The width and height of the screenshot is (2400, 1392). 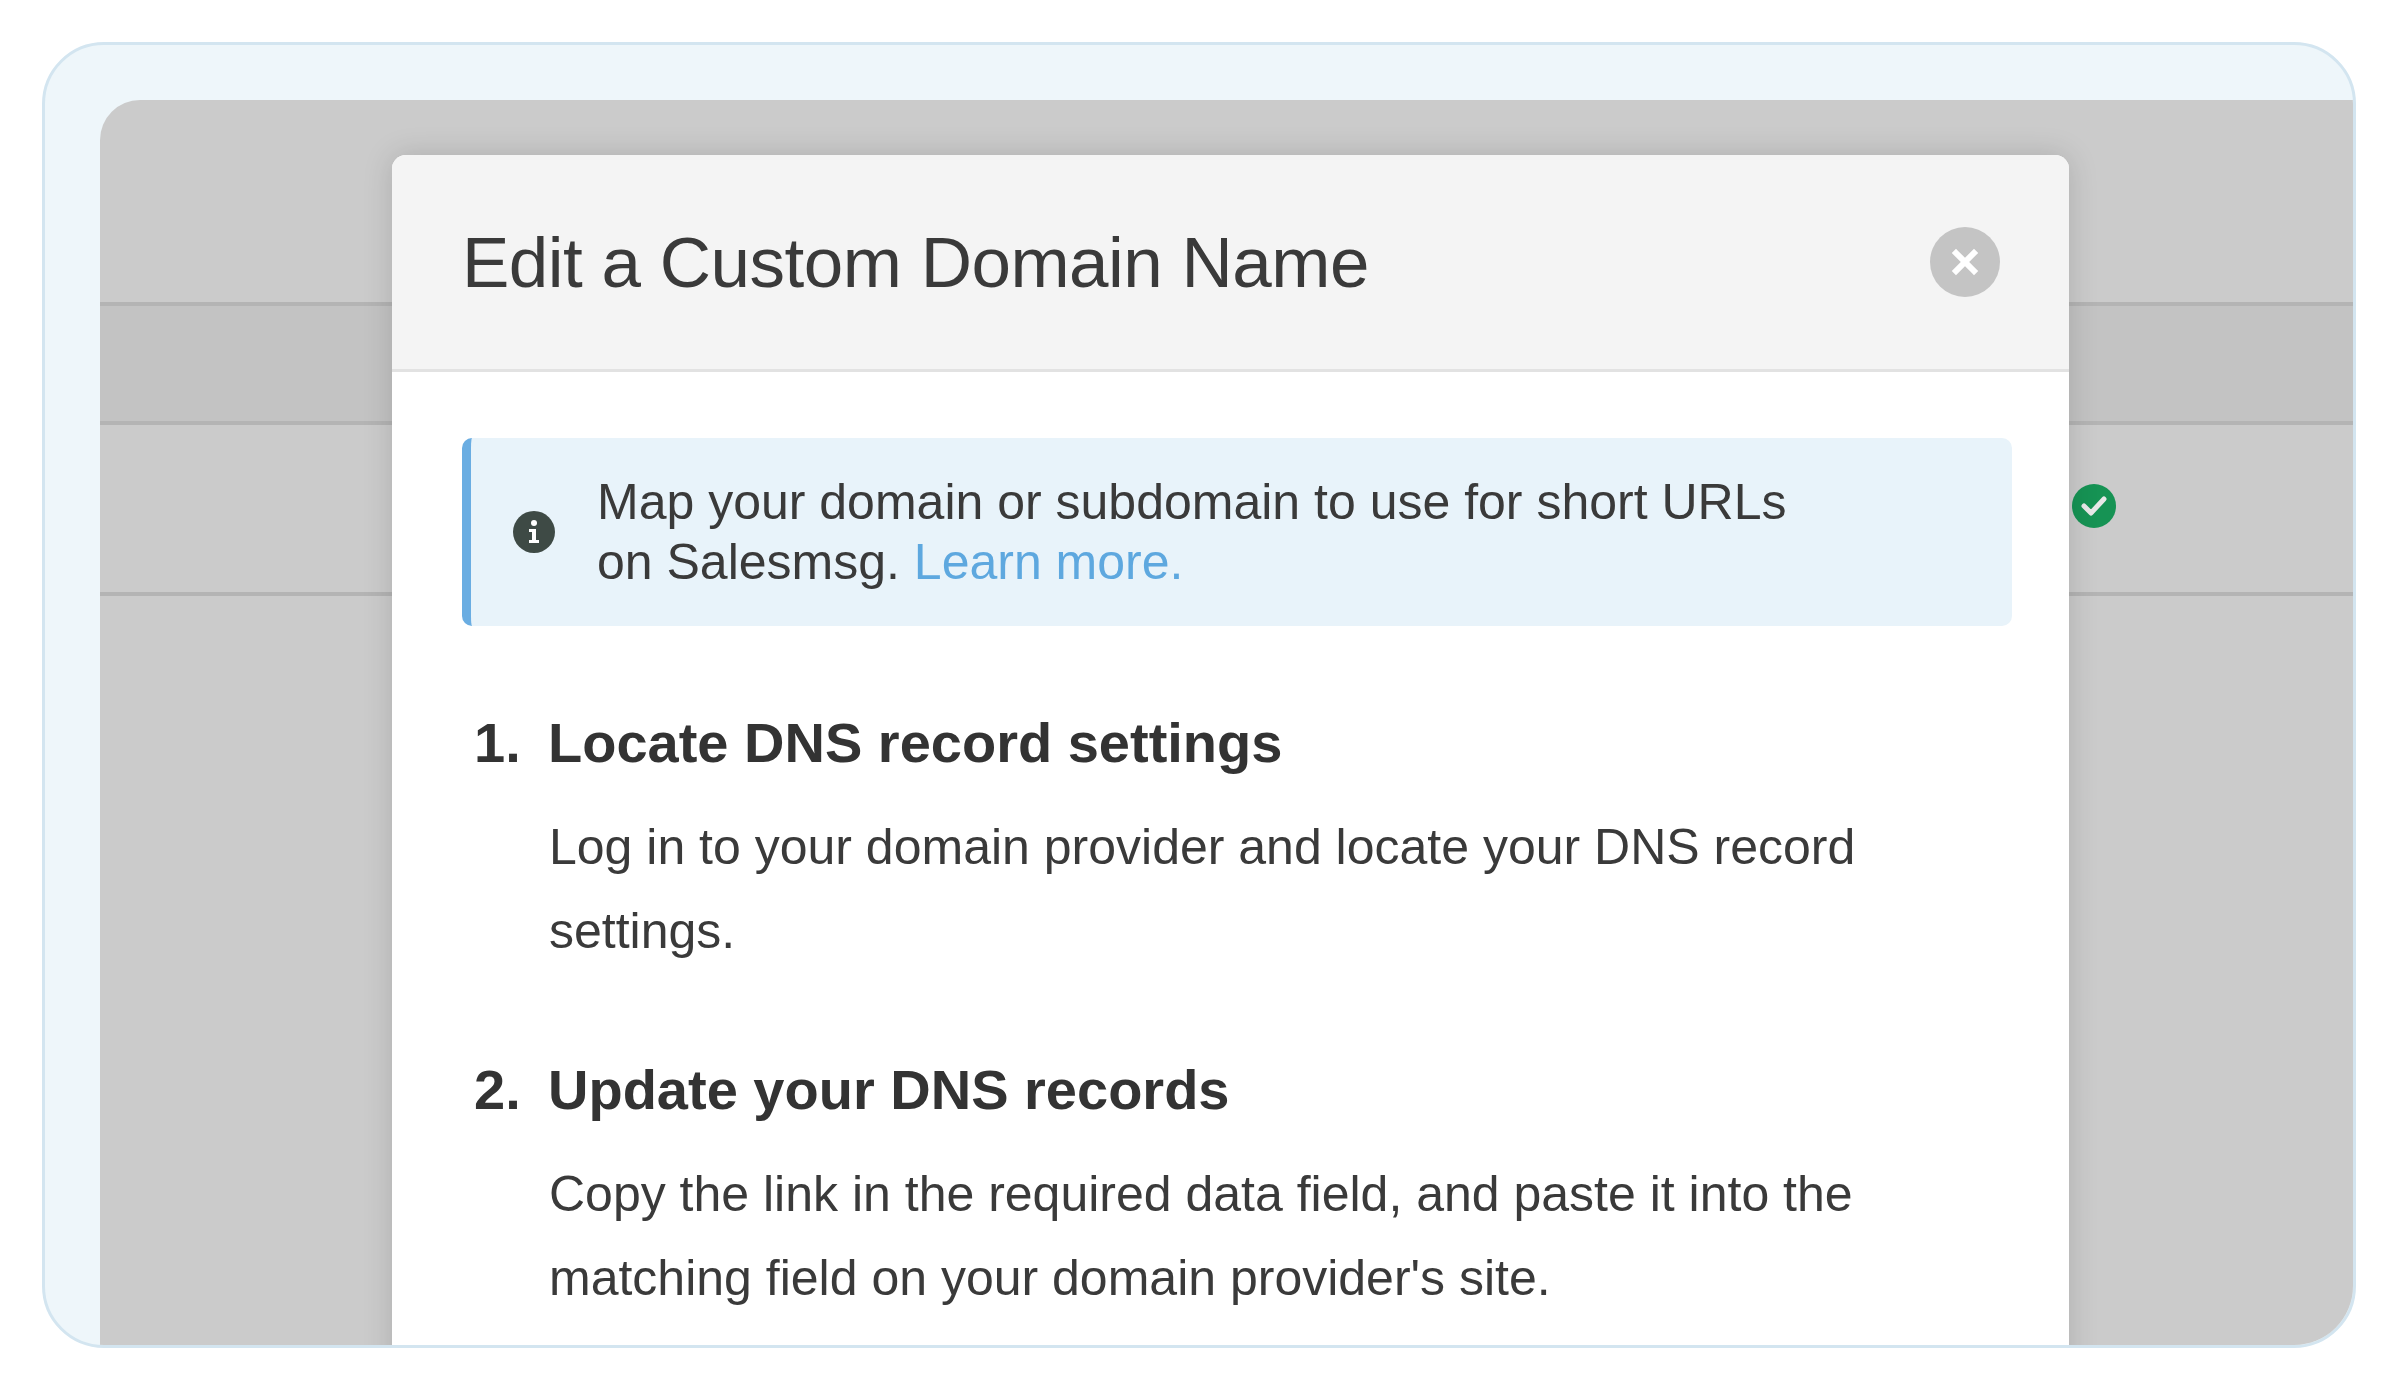 What do you see at coordinates (915, 262) in the screenshot?
I see `dialog-title: Edit a Custom Domain Name` at bounding box center [915, 262].